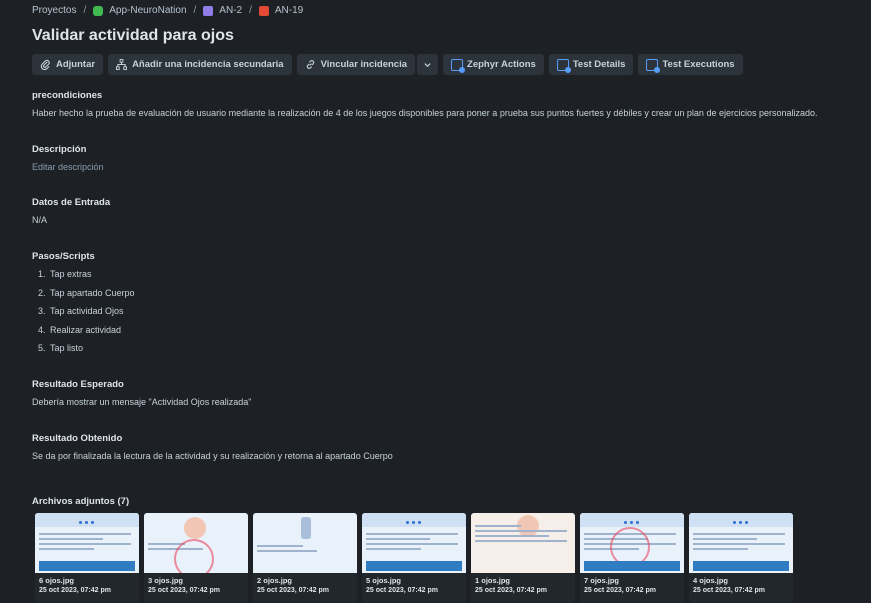 The width and height of the screenshot is (871, 603). What do you see at coordinates (711, 580) in the screenshot?
I see `attachment-name: 4 ojos.jpg` at bounding box center [711, 580].